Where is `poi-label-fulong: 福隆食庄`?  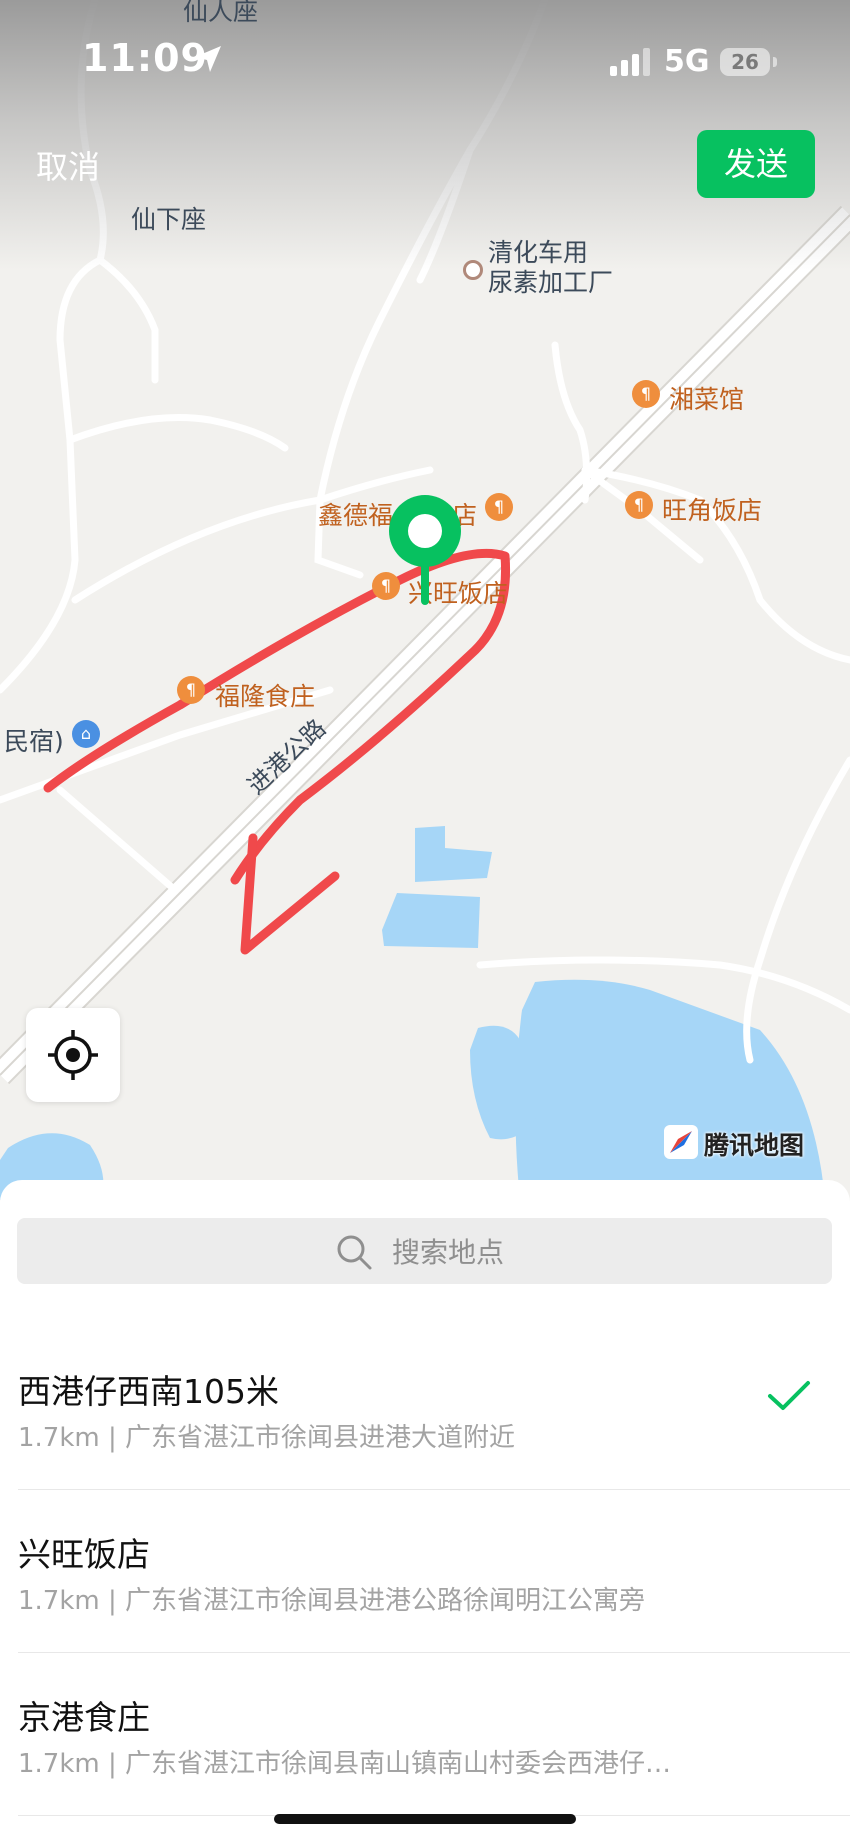 poi-label-fulong: 福隆食庄 is located at coordinates (265, 695).